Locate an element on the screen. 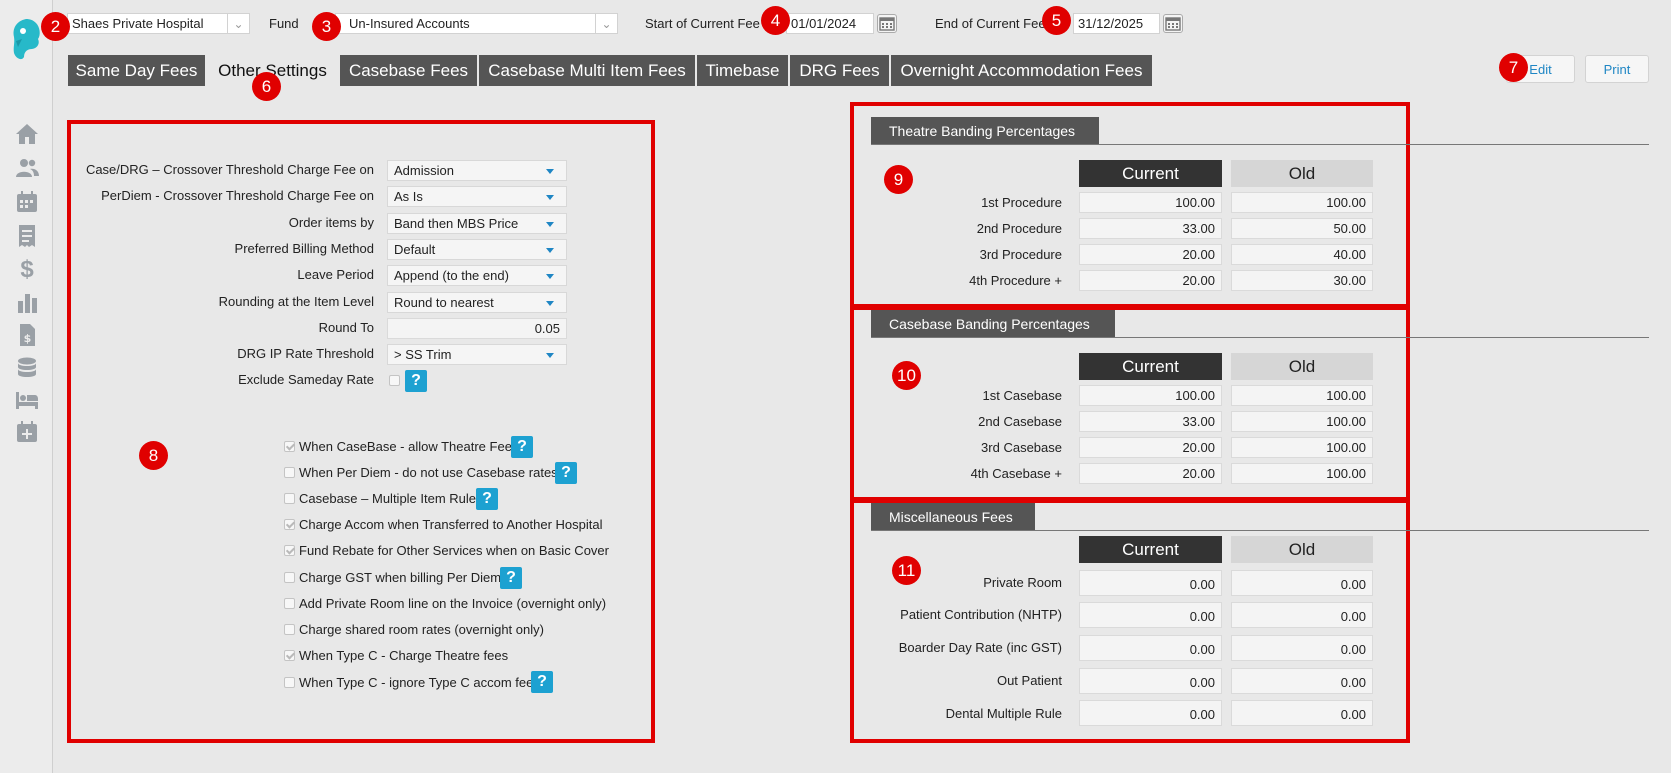  fund-select: Un-Insured Accounts ⌄ is located at coordinates (476, 23).